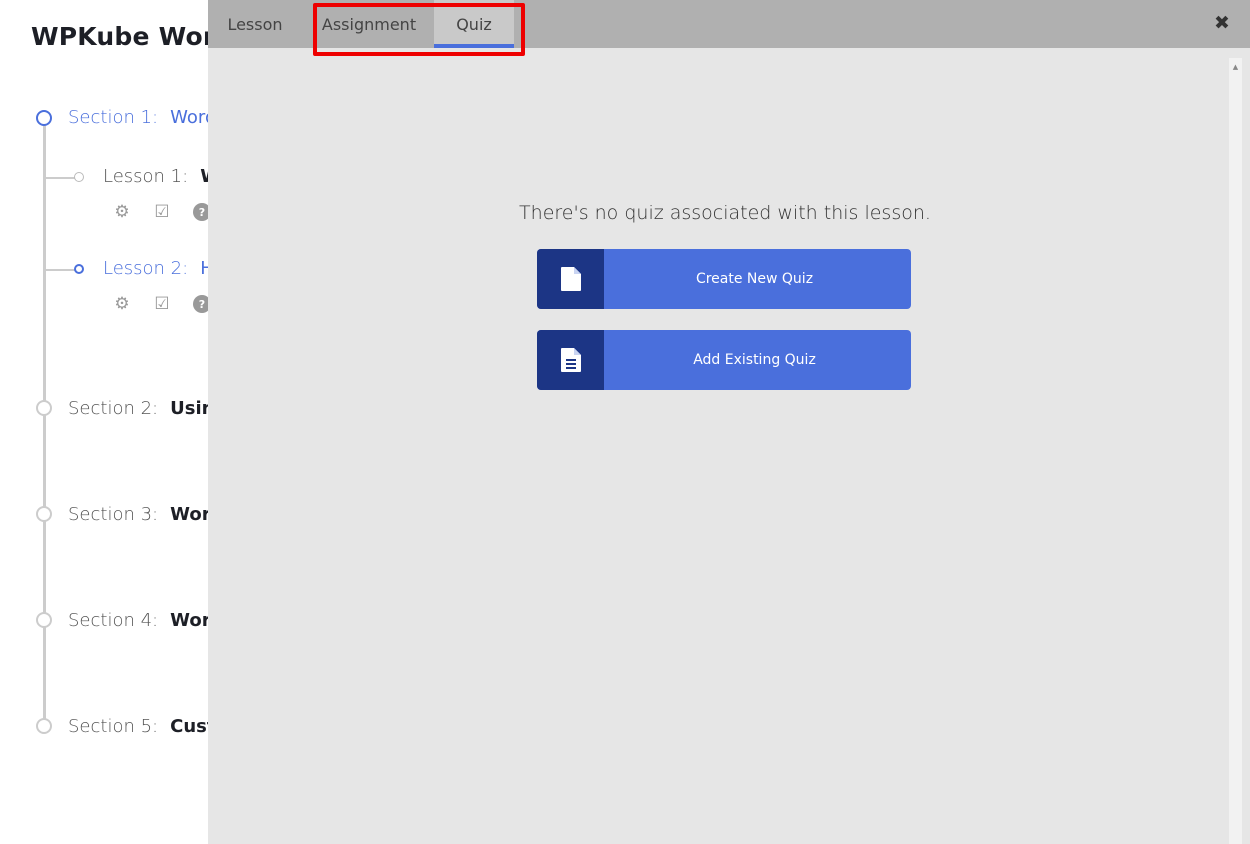 This screenshot has width=1250, height=844. I want to click on section-5: Section 5: Custo, so click(148, 726).